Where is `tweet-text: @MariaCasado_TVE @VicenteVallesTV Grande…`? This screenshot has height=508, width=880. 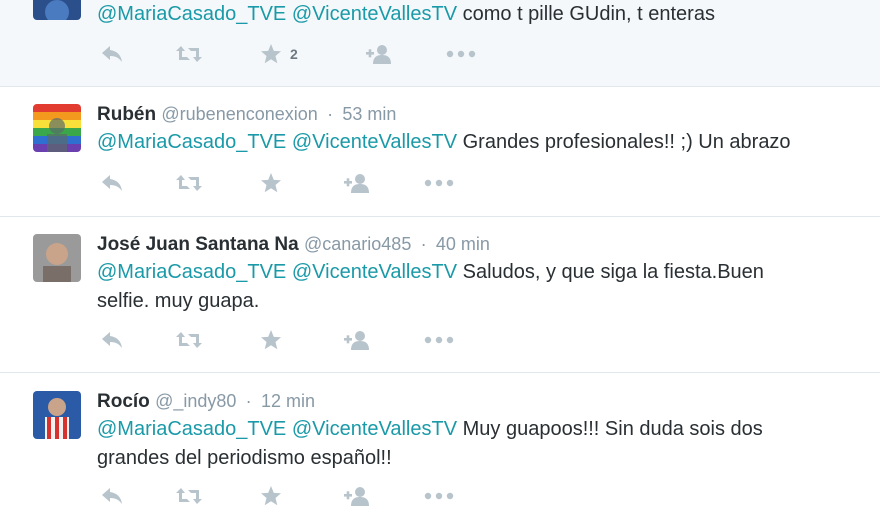 tweet-text: @MariaCasado_TVE @VicenteVallesTV Grande… is located at coordinates (482, 142).